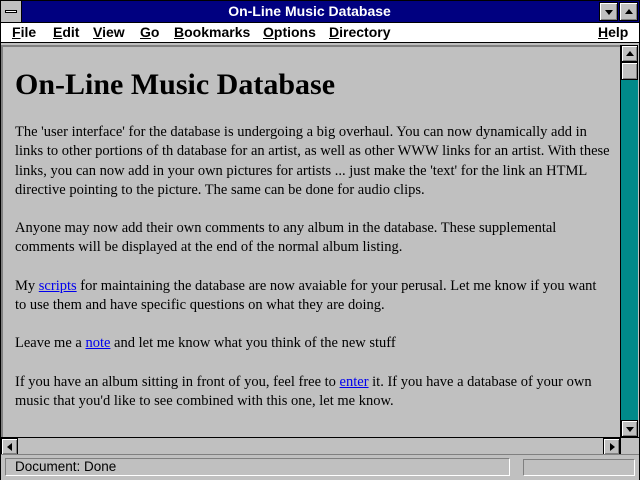 Image resolution: width=640 pixels, height=480 pixels. Describe the element at coordinates (629, 445) in the screenshot. I see `scrollbar-corner` at that location.